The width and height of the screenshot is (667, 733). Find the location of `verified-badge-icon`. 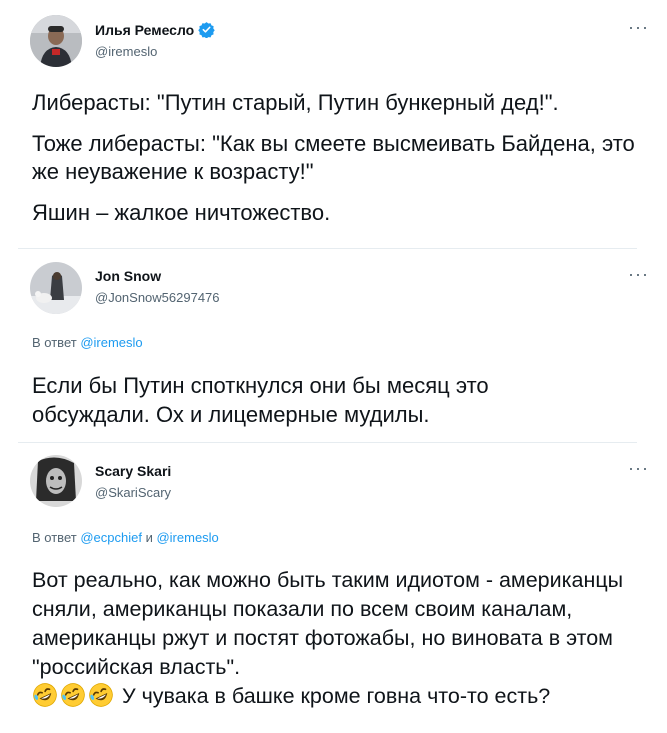

verified-badge-icon is located at coordinates (206, 30).